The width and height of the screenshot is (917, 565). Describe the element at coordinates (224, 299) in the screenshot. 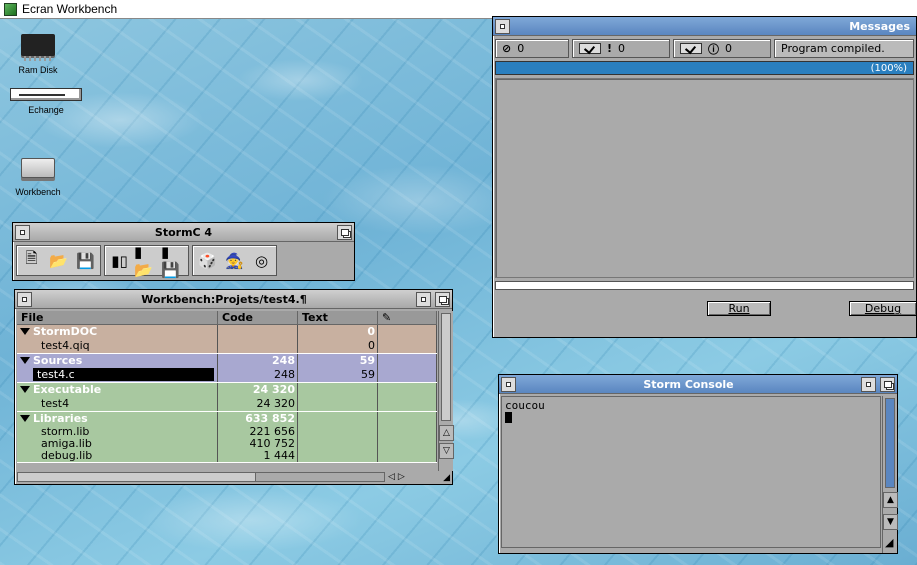

I see `project-title: Workbench:Projets/test4.¶` at that location.